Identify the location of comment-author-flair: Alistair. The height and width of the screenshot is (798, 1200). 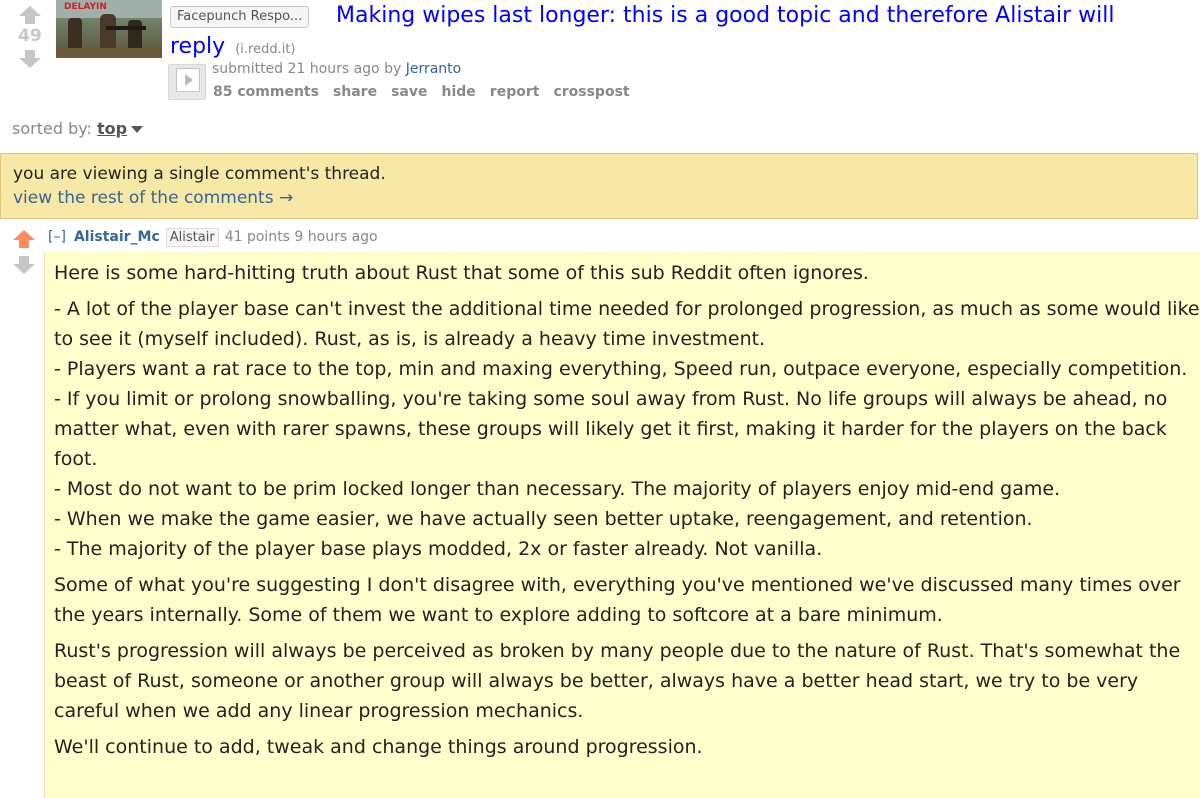
(192, 237).